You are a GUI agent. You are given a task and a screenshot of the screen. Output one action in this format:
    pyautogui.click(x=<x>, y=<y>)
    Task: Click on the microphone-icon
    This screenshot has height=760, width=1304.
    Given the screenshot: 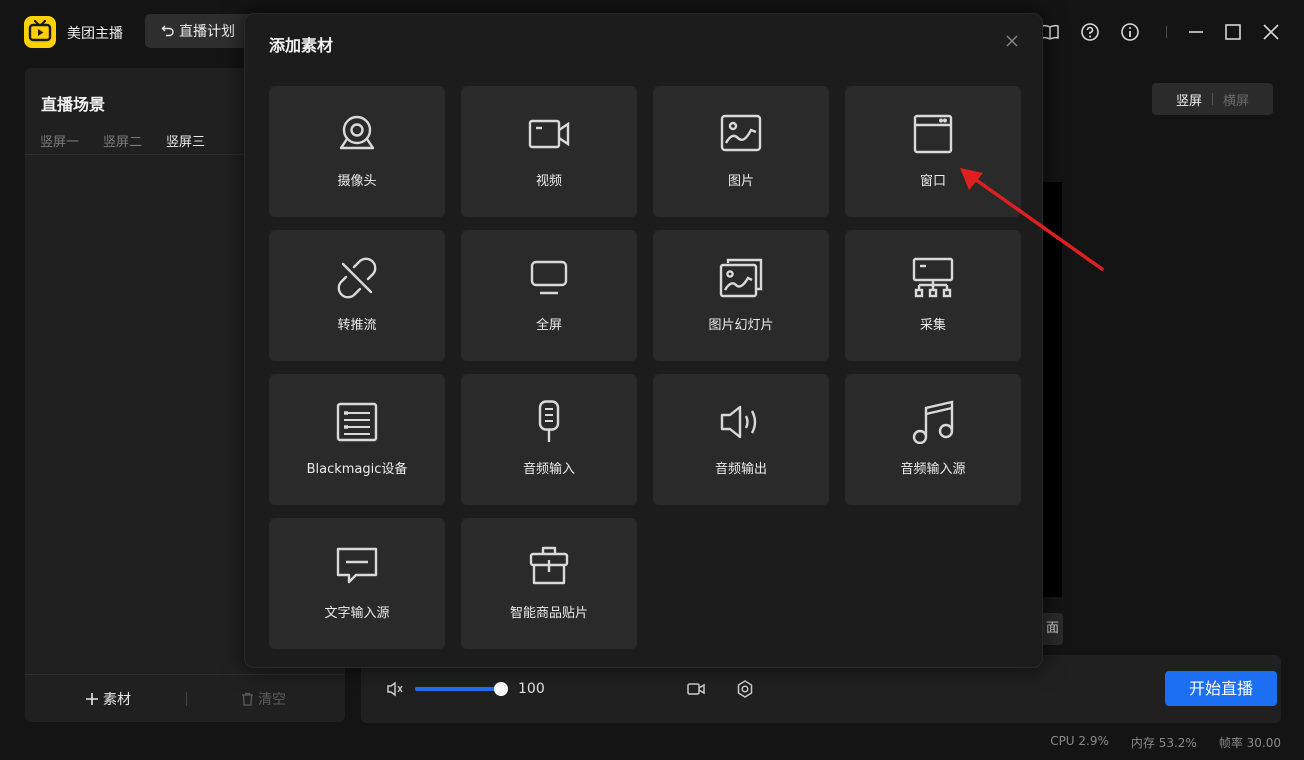 What is the action you would take?
    pyautogui.click(x=549, y=422)
    